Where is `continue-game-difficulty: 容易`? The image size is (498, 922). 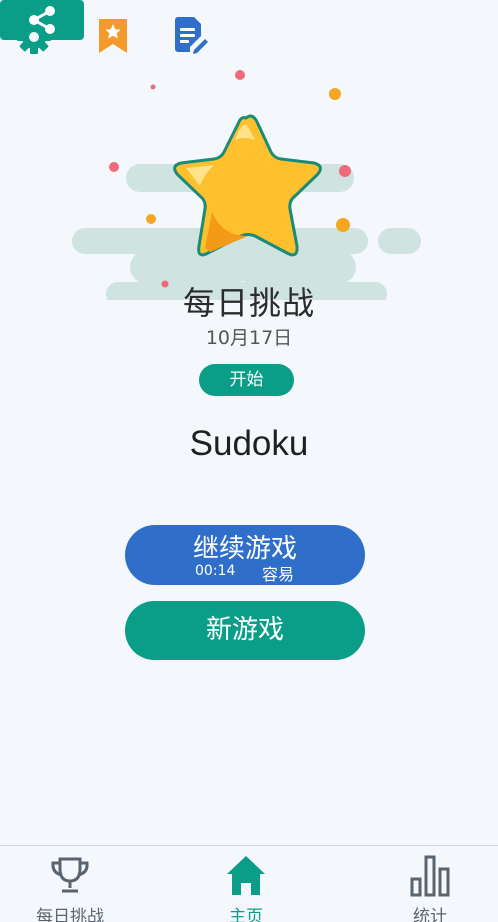 continue-game-difficulty: 容易 is located at coordinates (278, 574).